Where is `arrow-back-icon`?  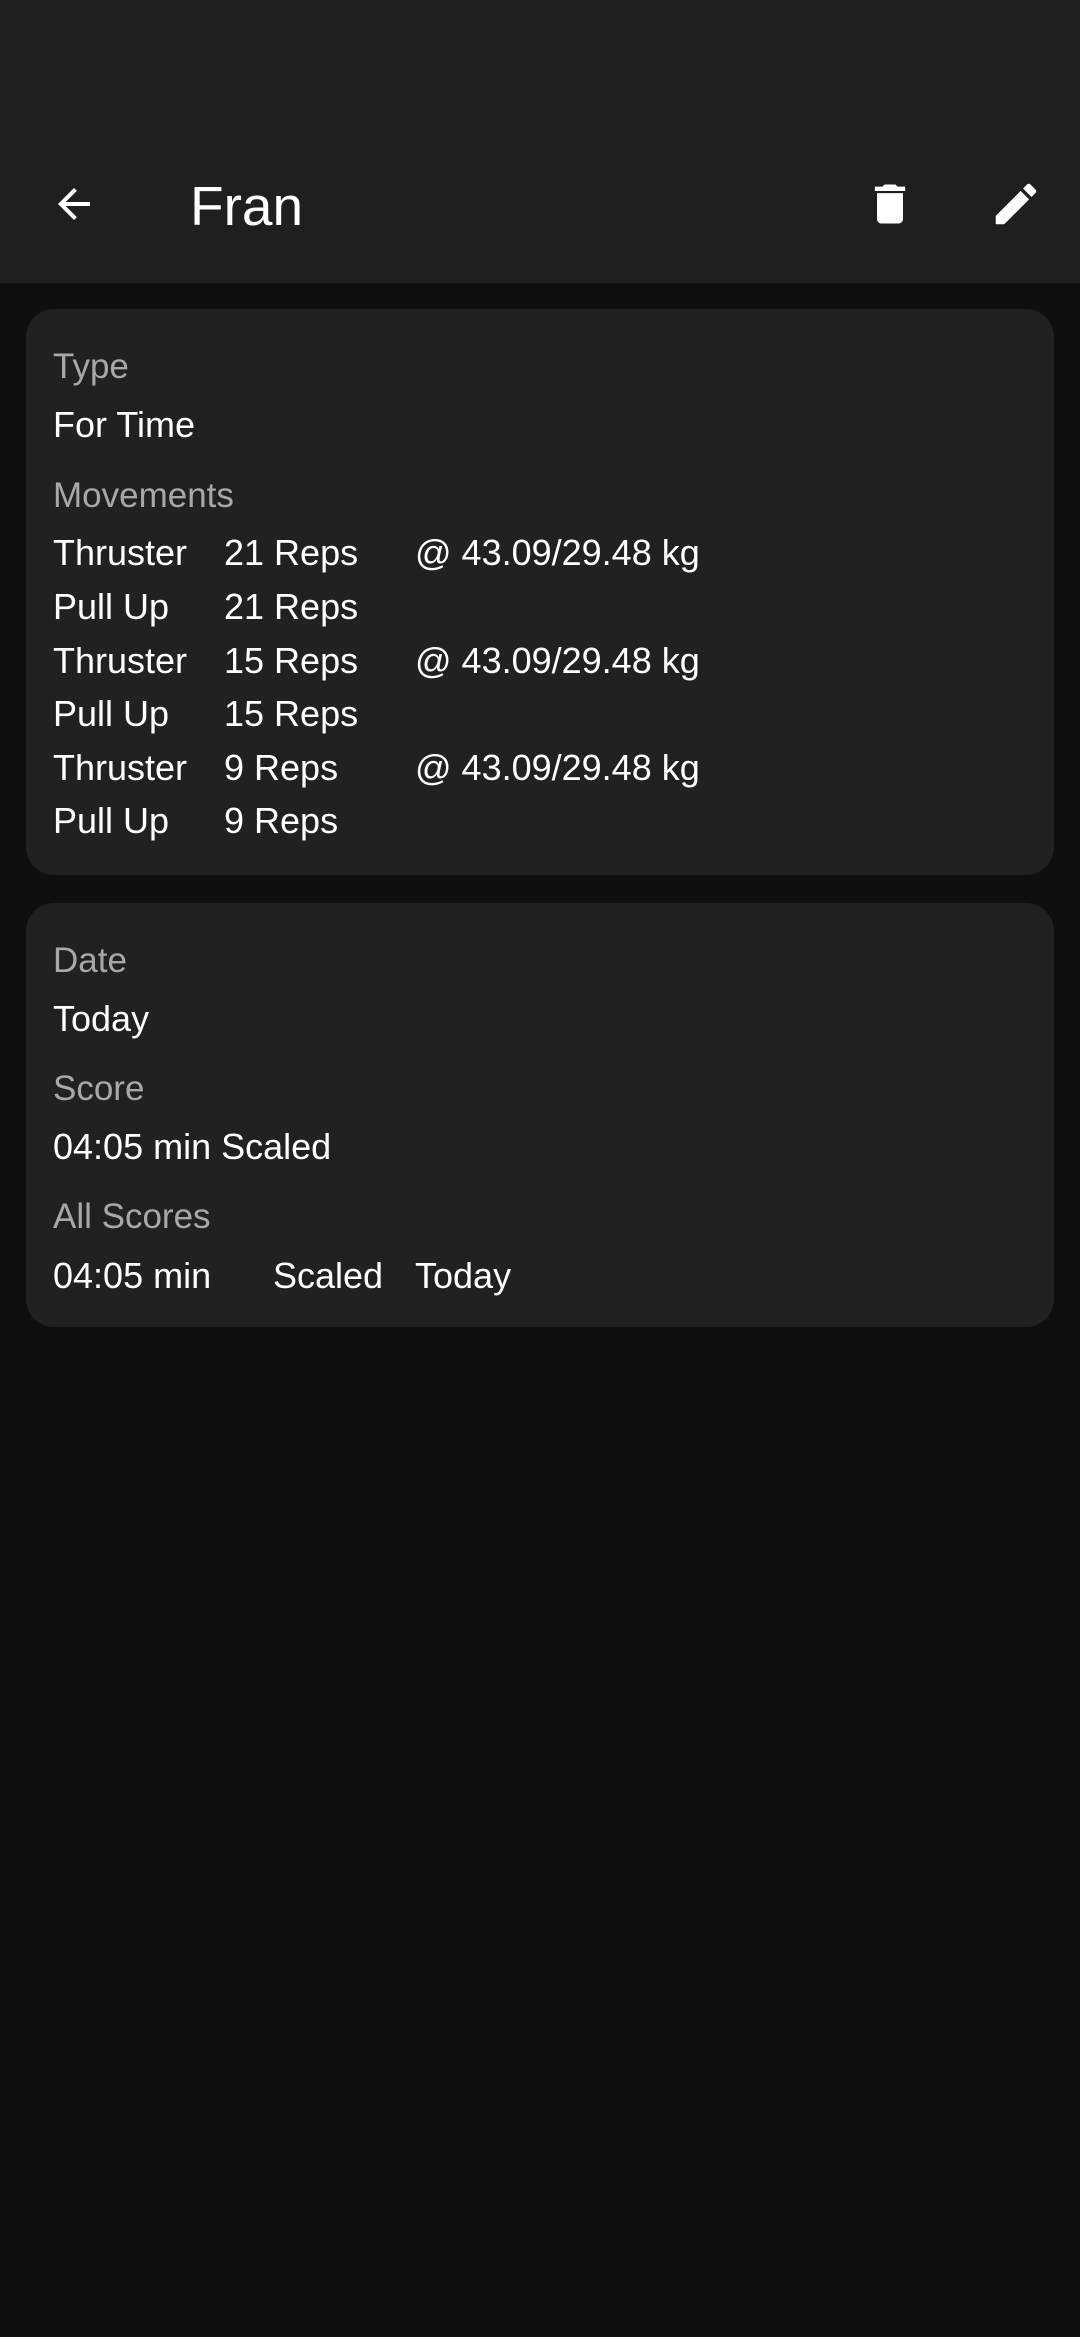 arrow-back-icon is located at coordinates (74, 204).